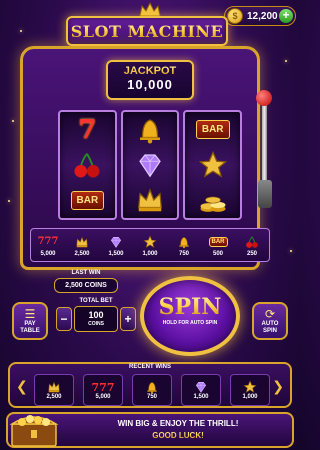 Image resolution: width=320 pixels, height=450 pixels. I want to click on paytable-value: 5,000, so click(48, 253).